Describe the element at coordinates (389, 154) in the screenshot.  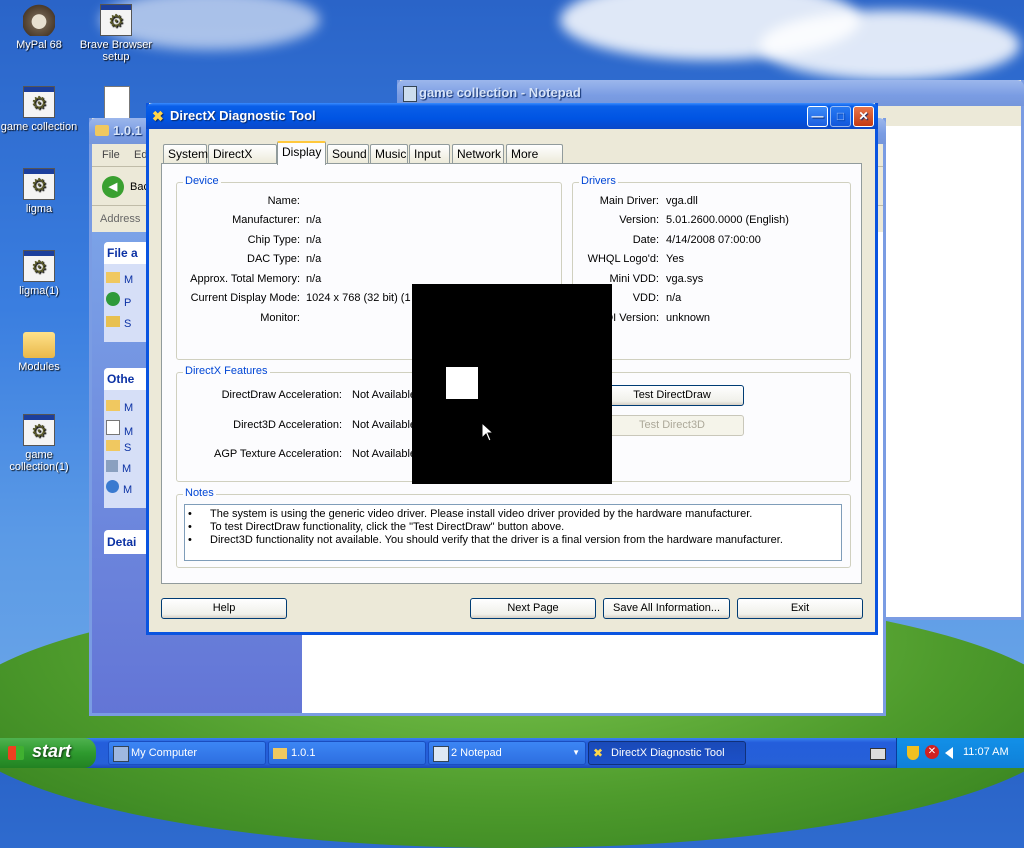
I see `tab-music: Music` at that location.